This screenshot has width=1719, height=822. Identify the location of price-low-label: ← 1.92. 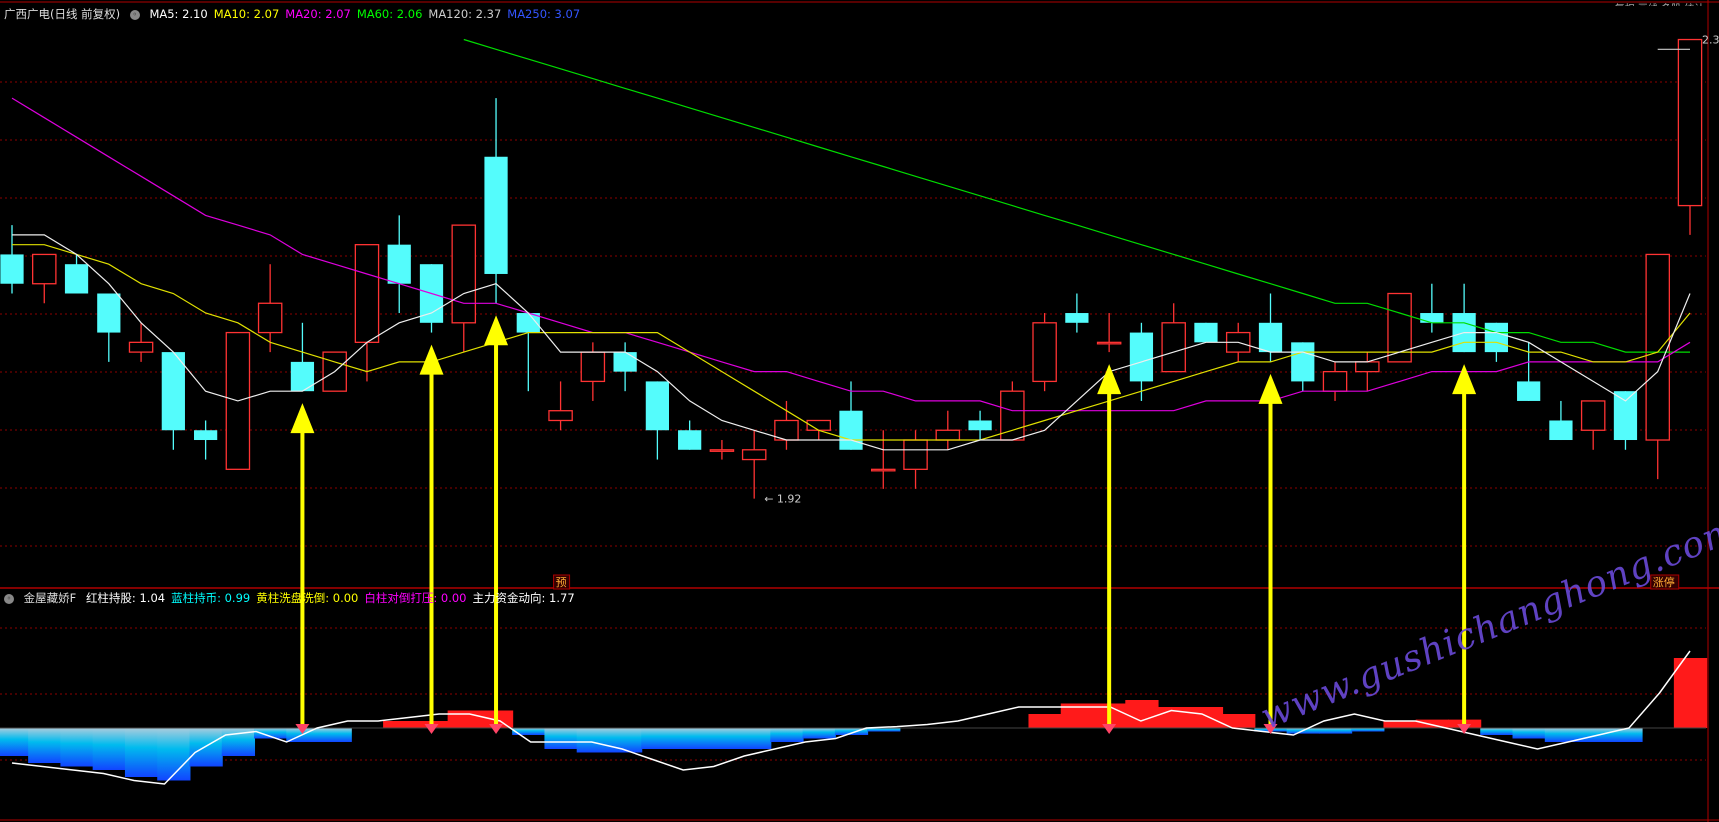
(782, 499).